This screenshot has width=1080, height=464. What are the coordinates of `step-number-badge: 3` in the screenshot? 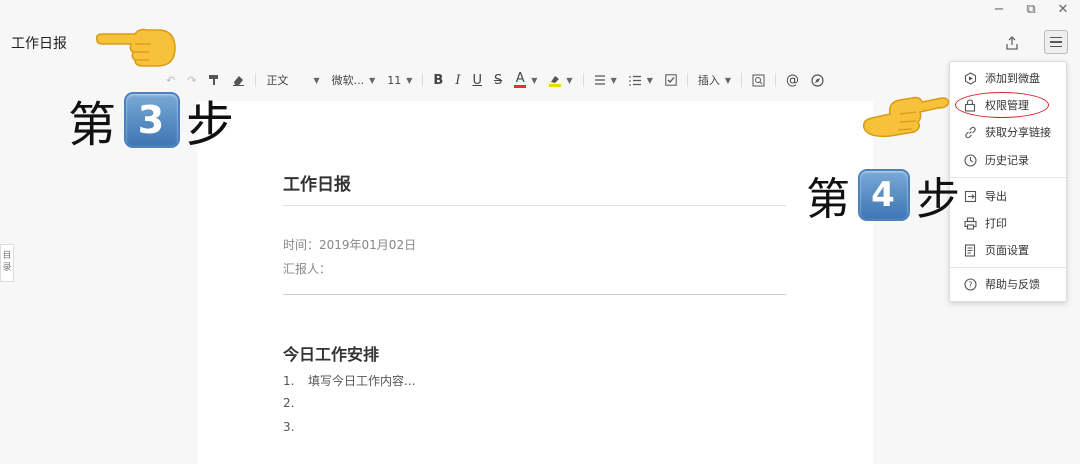 It's located at (152, 120).